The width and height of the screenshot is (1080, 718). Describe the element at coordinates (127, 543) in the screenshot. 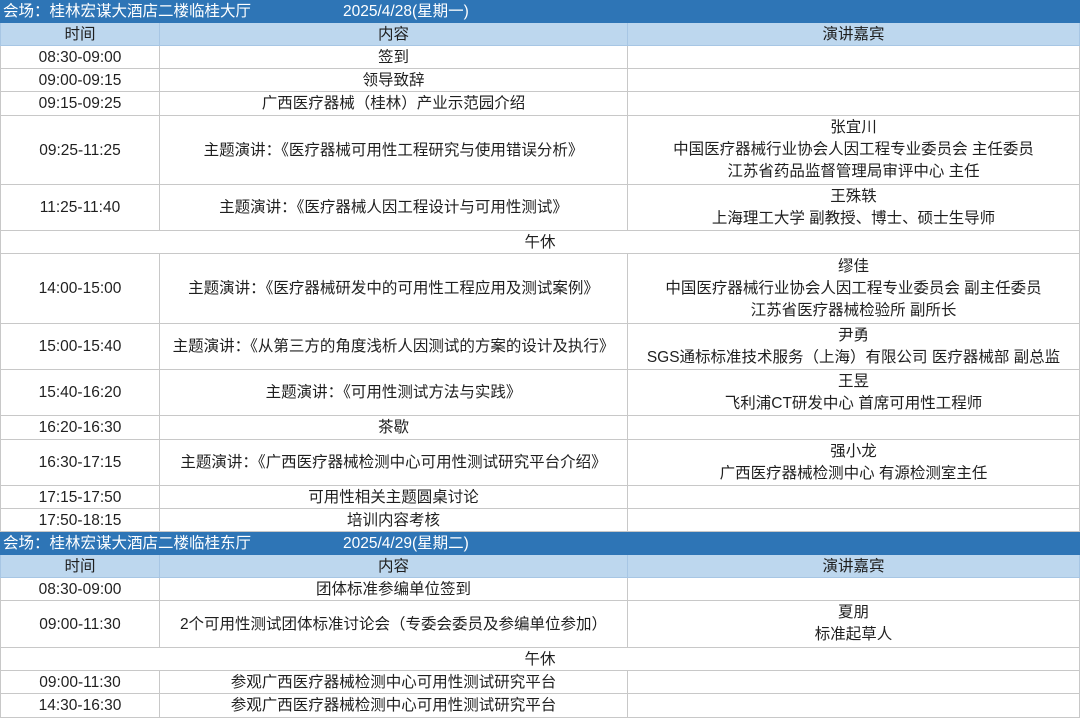

I see `venue-name: 会场：桂林宏谋大酒店二楼临桂东厅` at that location.